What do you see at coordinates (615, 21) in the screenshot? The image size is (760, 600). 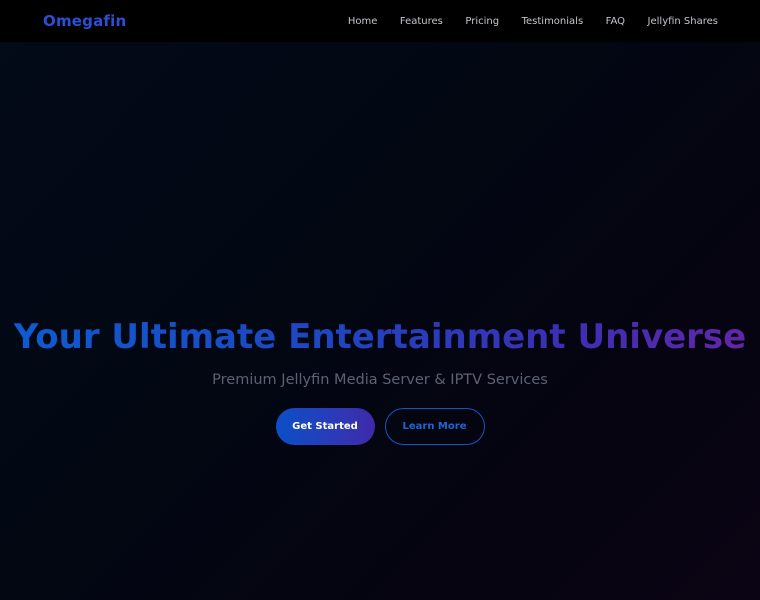 I see `nav-link-faq: FAQ` at bounding box center [615, 21].